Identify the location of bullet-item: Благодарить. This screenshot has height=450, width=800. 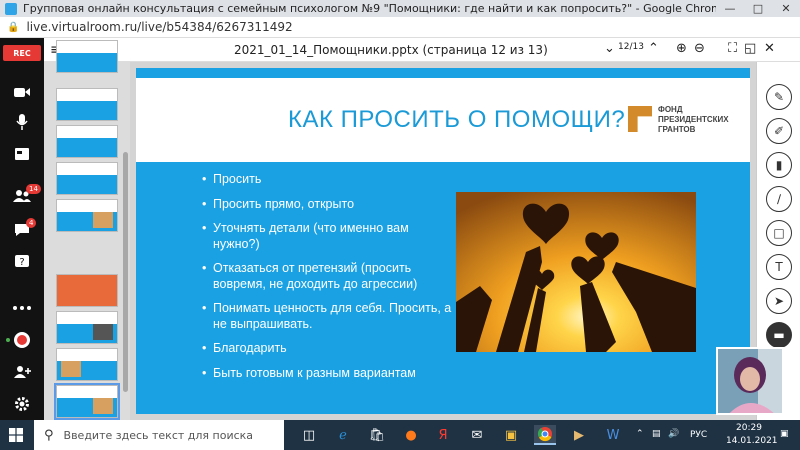
(327, 349).